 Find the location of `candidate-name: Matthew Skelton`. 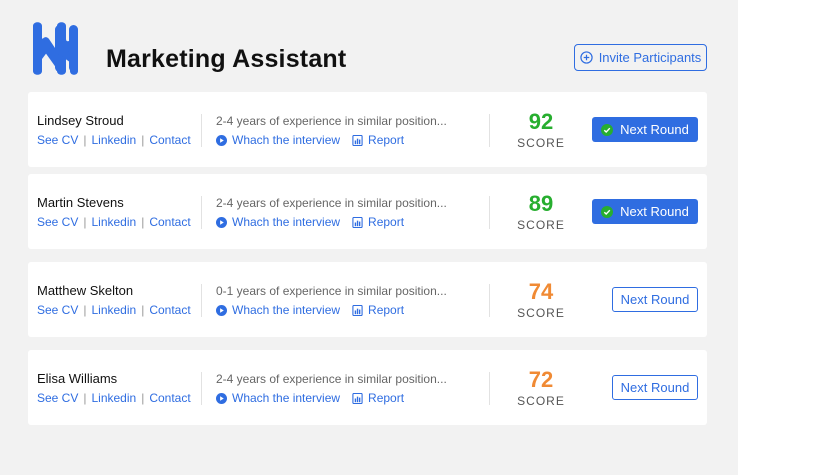

candidate-name: Matthew Skelton is located at coordinates (85, 290).